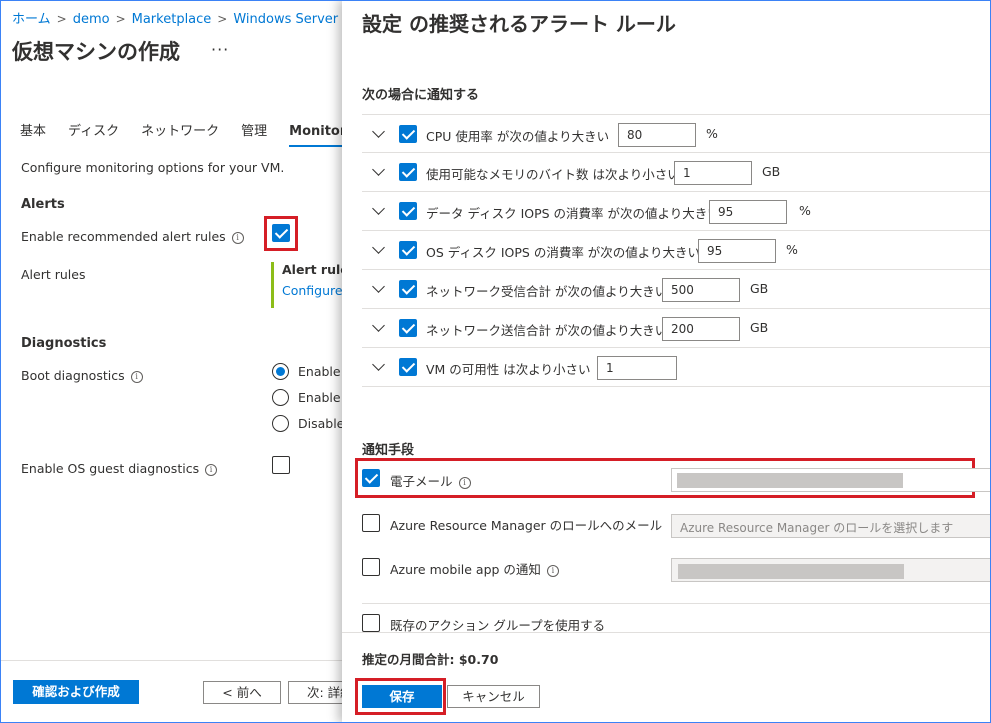 The height and width of the screenshot is (723, 991). What do you see at coordinates (172, 19) in the screenshot?
I see `breadcrumb-marketplace: Marketplace` at bounding box center [172, 19].